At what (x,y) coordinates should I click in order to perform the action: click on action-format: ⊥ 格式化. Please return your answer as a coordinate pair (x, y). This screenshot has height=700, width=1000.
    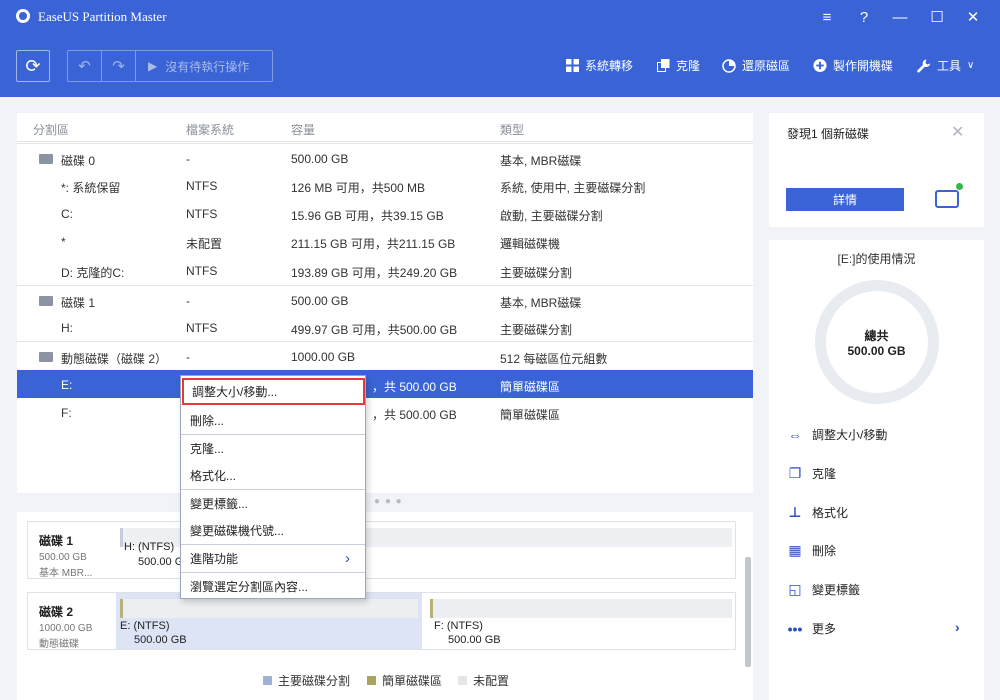
    Looking at the image, I should click on (817, 512).